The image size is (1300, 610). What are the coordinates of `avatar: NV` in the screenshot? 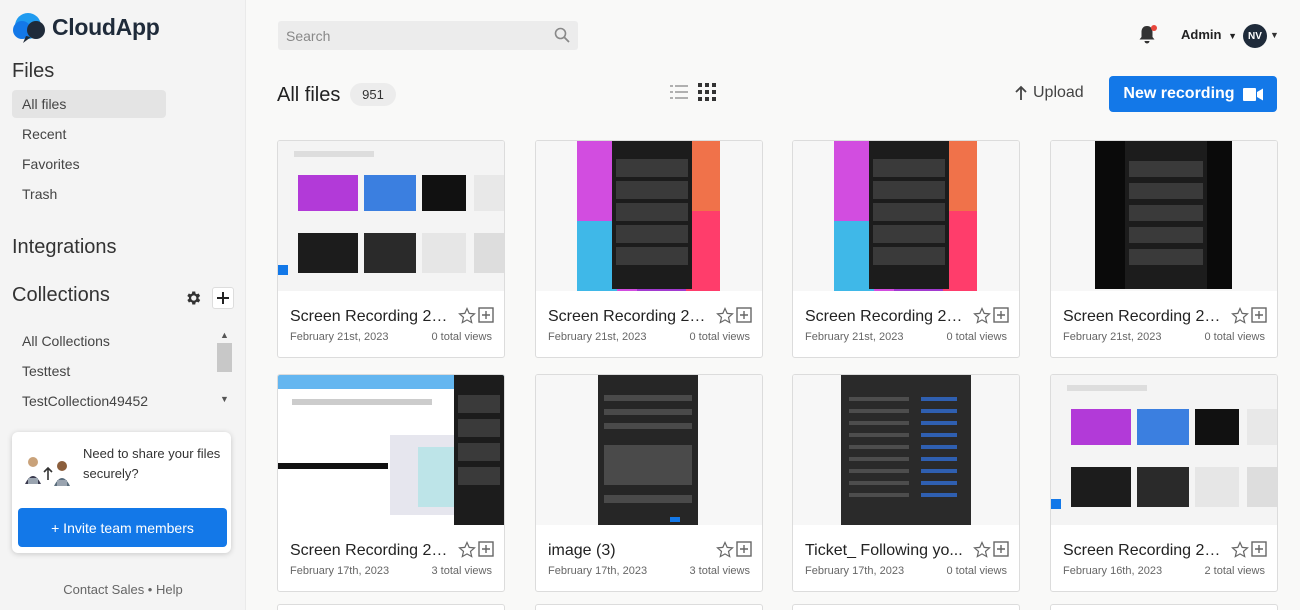 It's located at (1255, 36).